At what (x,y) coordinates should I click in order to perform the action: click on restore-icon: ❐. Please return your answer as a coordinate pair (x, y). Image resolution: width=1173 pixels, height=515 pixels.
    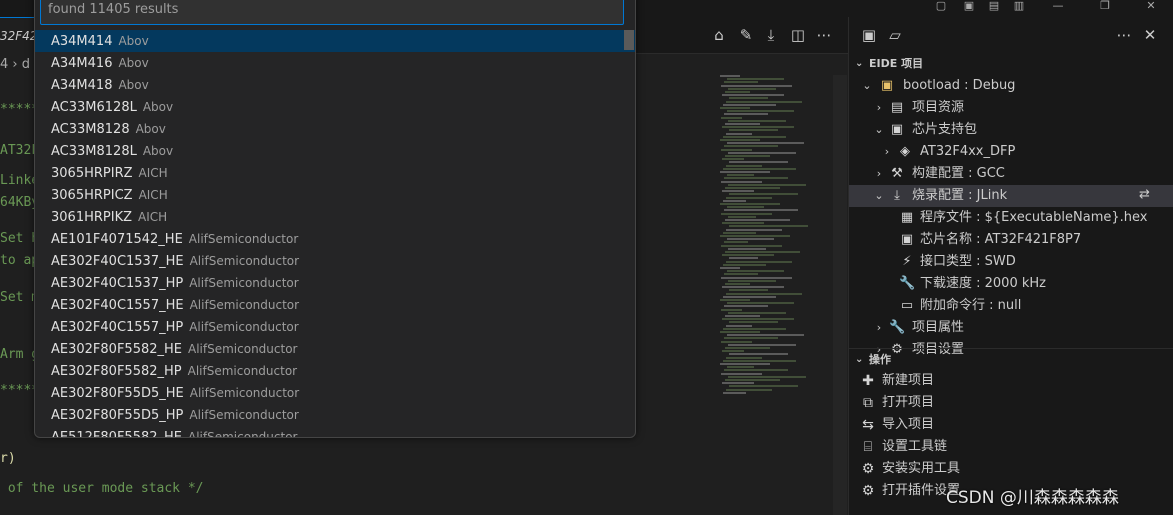
    Looking at the image, I should click on (1105, 7).